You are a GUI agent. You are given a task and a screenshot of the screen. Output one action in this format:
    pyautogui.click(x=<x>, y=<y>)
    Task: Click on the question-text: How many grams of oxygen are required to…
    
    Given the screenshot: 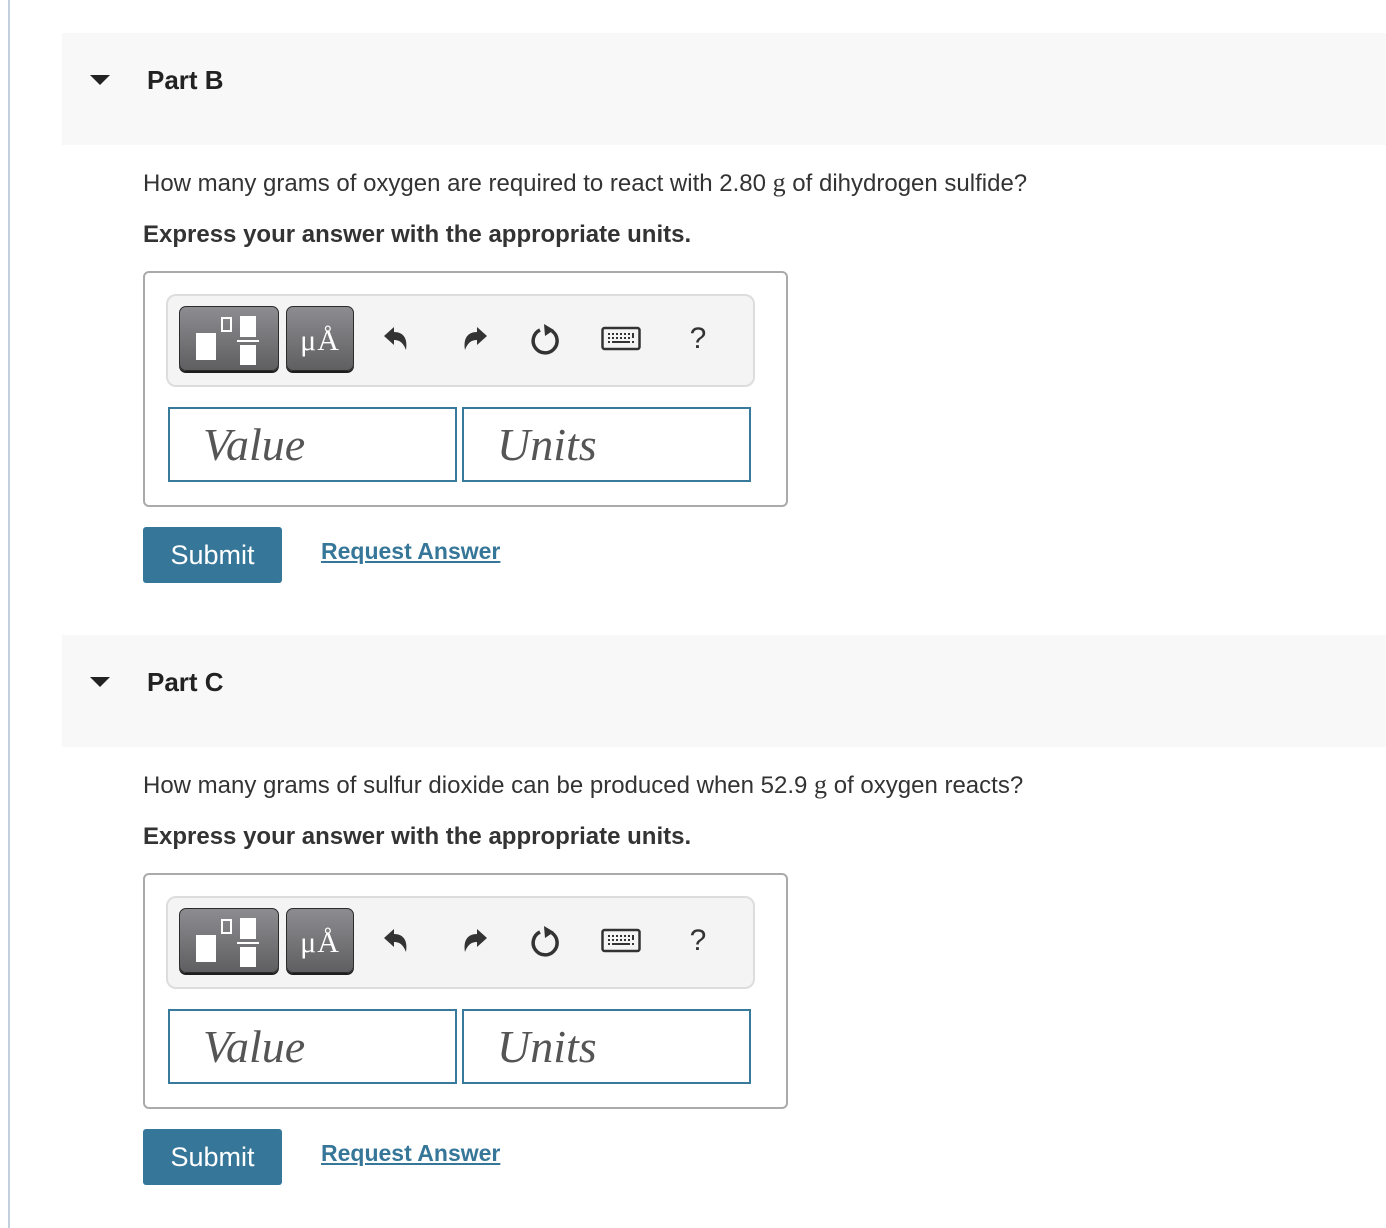 What is the action you would take?
    pyautogui.click(x=585, y=183)
    